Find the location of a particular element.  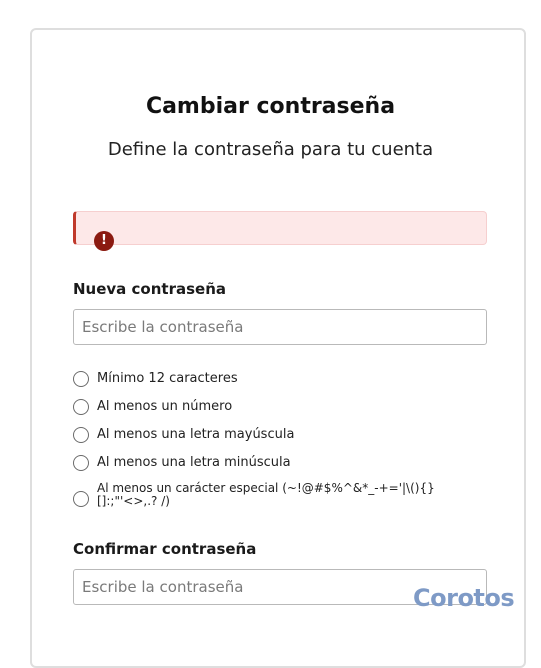

error-alert: ! is located at coordinates (280, 231).